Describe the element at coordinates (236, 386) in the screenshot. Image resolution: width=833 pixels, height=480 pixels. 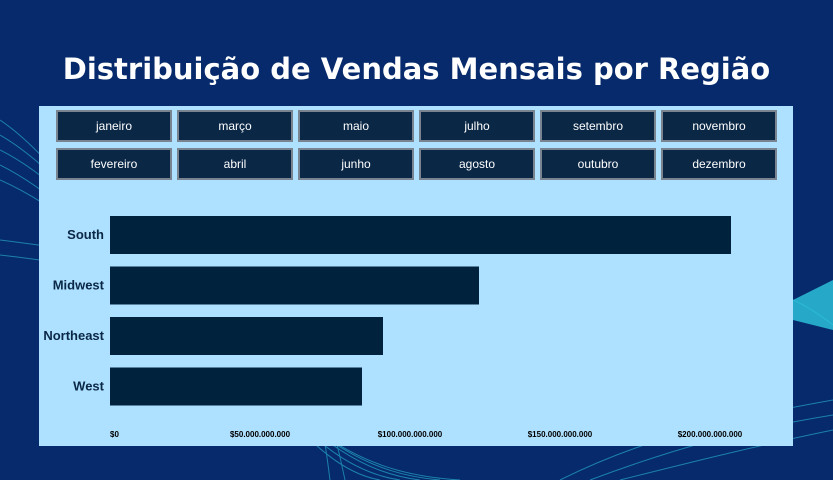
I see `bar-west` at that location.